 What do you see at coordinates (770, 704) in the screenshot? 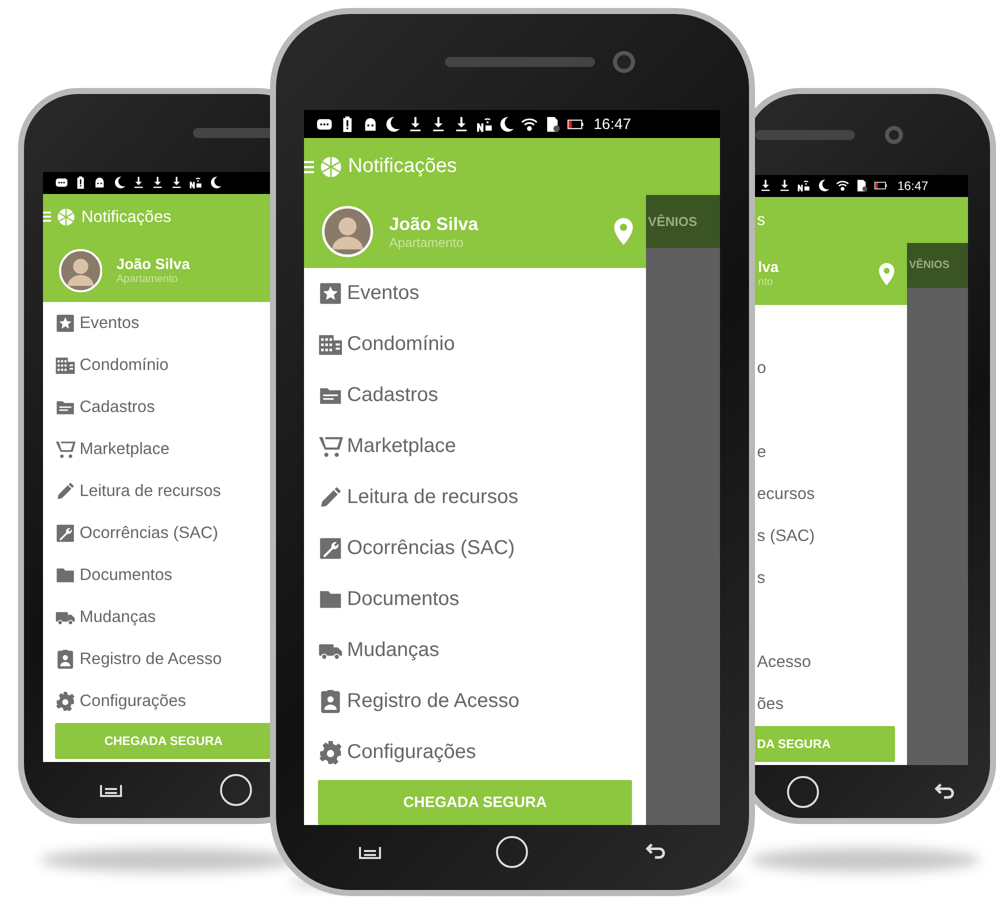
I see `menu-item: ões` at bounding box center [770, 704].